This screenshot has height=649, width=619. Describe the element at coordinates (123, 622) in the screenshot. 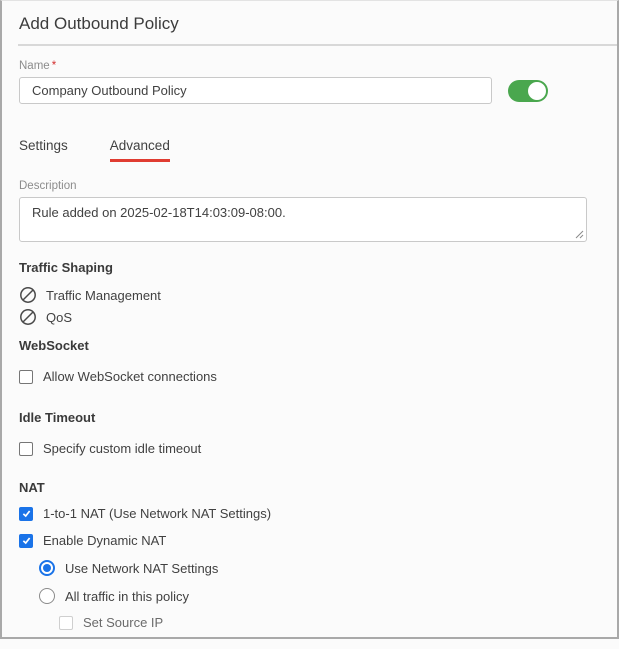

I see `set-source-ip-label: Set Source IP` at that location.